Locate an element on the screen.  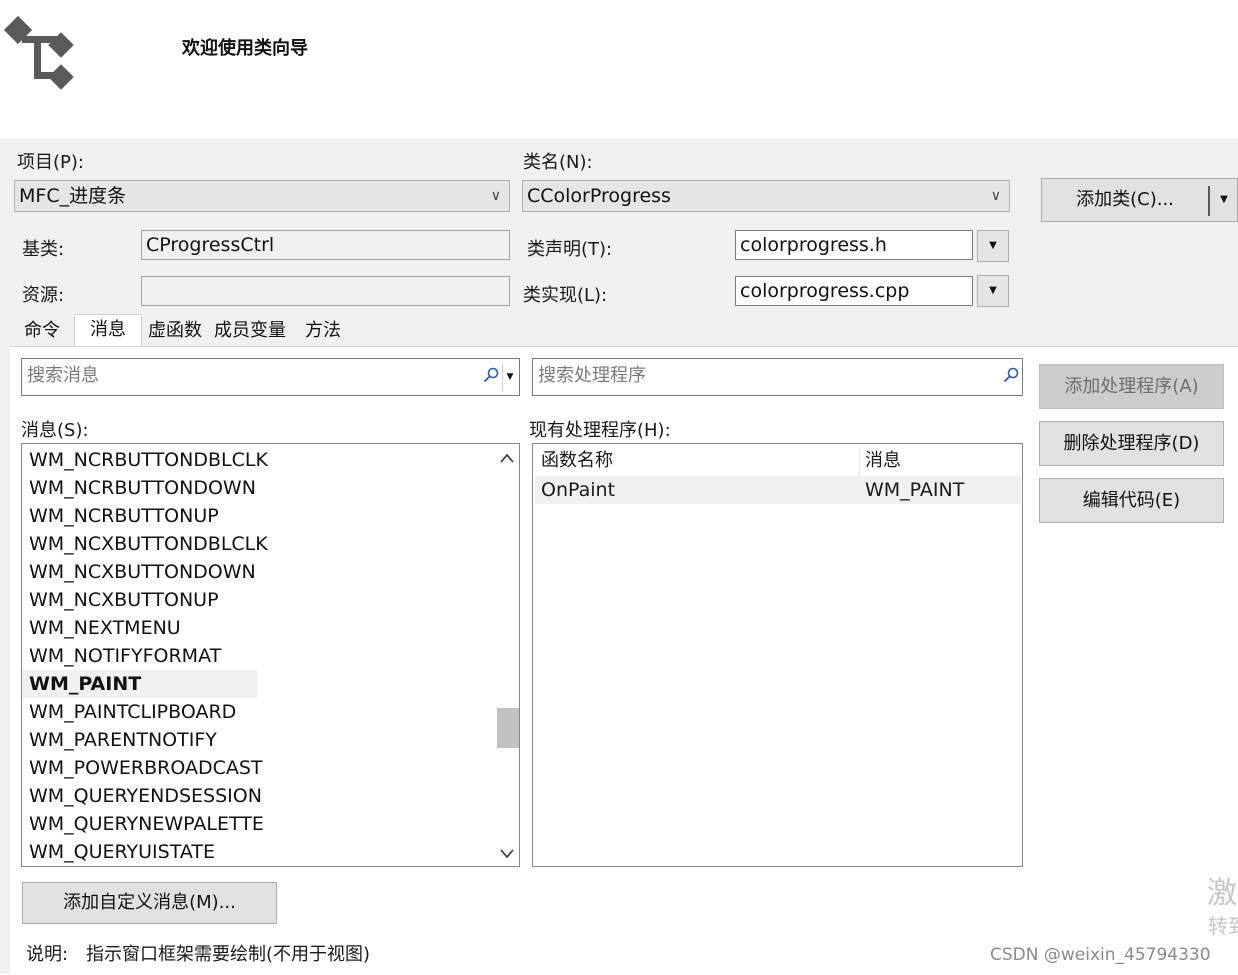
side-watermark-char: 激 is located at coordinates (1222, 893).